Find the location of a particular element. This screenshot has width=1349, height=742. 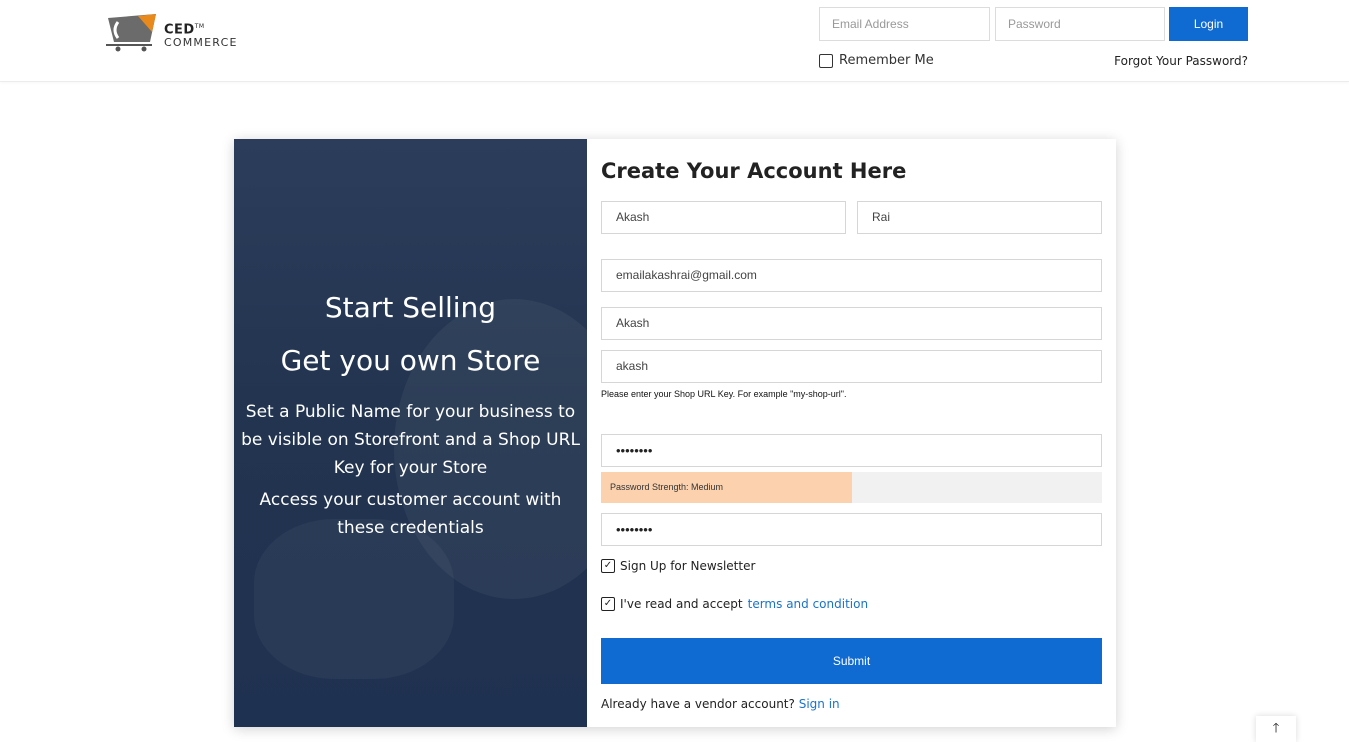

password-field: •••••••• is located at coordinates (851, 450).